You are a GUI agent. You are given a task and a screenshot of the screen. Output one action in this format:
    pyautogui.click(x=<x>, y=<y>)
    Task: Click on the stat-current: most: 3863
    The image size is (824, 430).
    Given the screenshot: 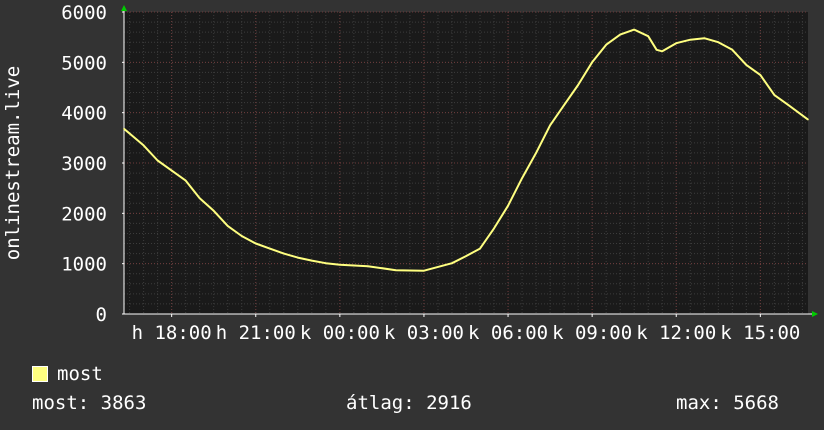 What is the action you would take?
    pyautogui.click(x=89, y=403)
    